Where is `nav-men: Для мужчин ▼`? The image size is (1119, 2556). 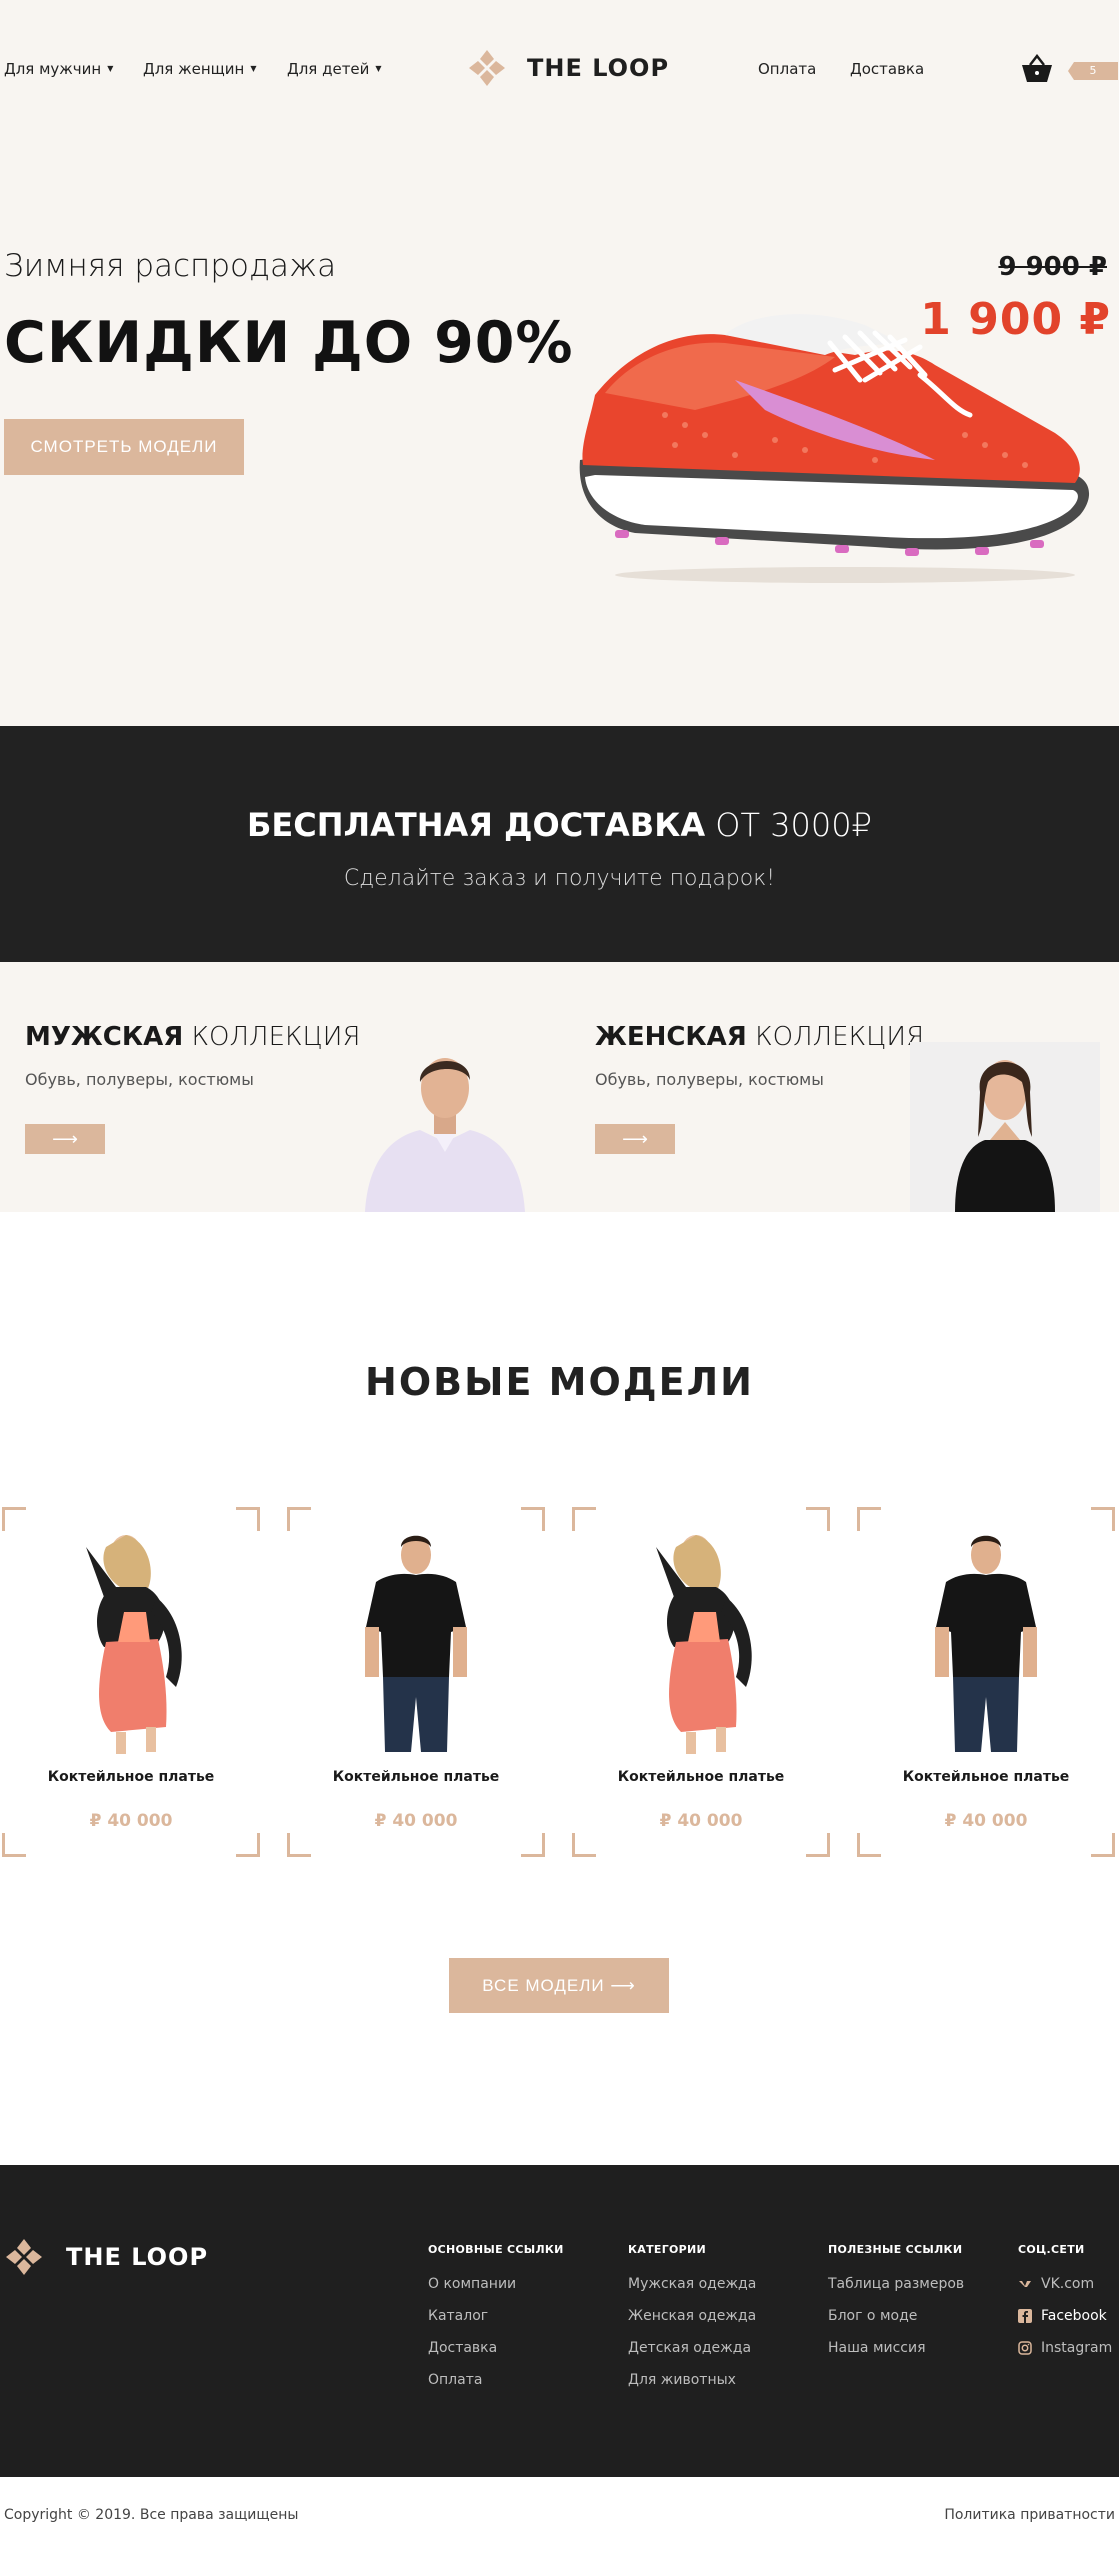 nav-men: Для мужчин ▼ is located at coordinates (58, 69).